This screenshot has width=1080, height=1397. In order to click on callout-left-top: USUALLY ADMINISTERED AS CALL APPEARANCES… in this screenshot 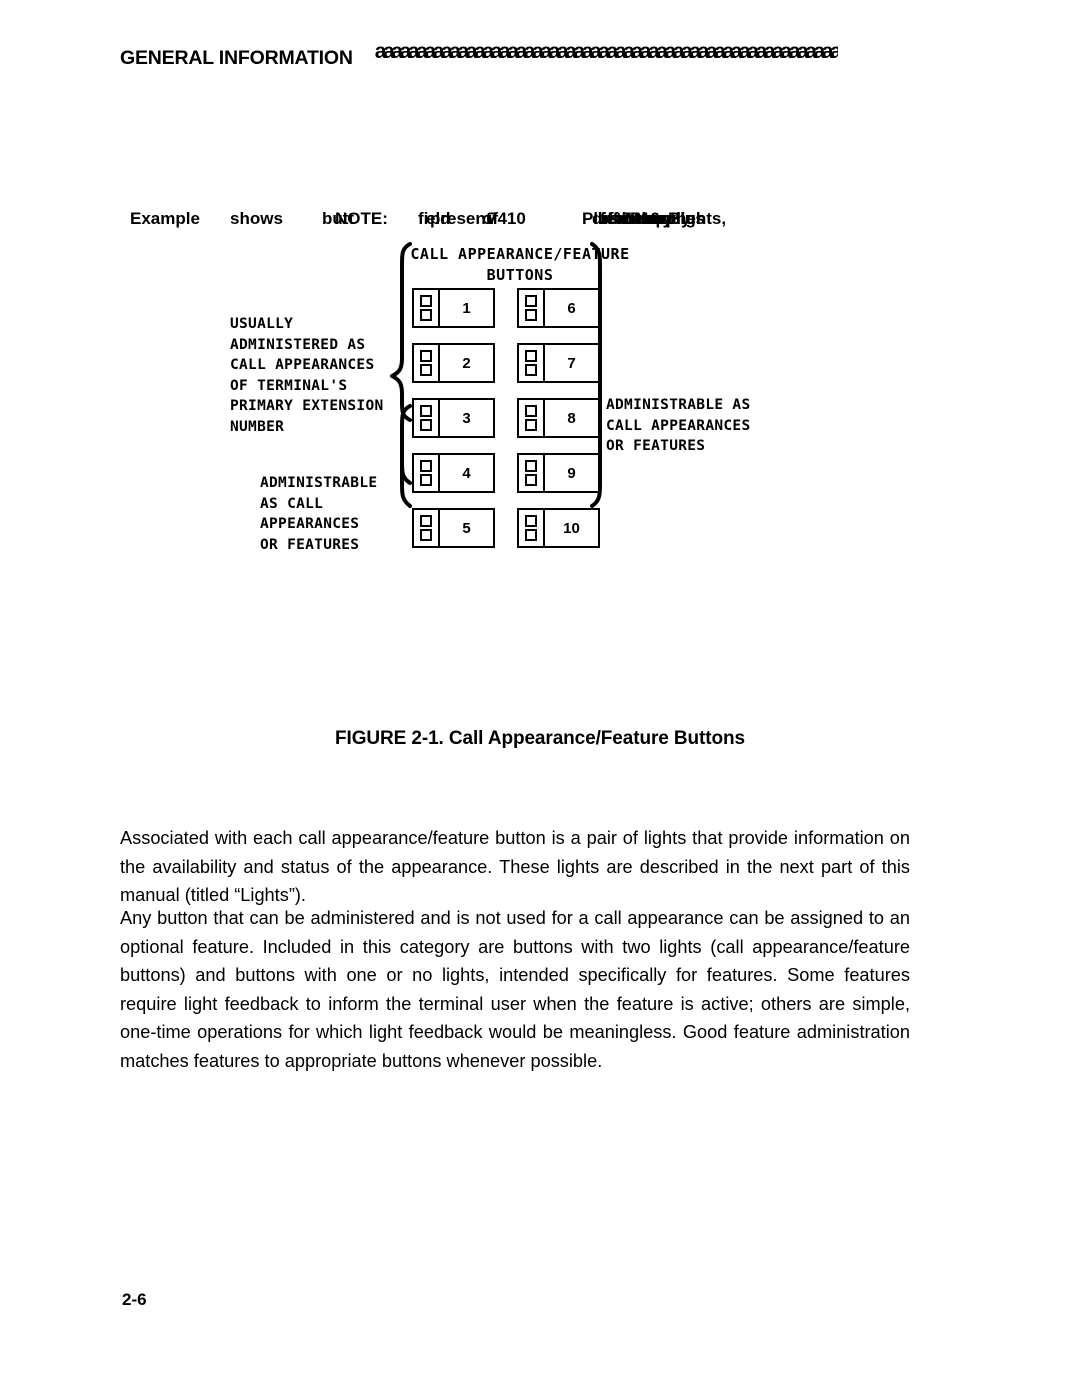, I will do `click(307, 375)`.